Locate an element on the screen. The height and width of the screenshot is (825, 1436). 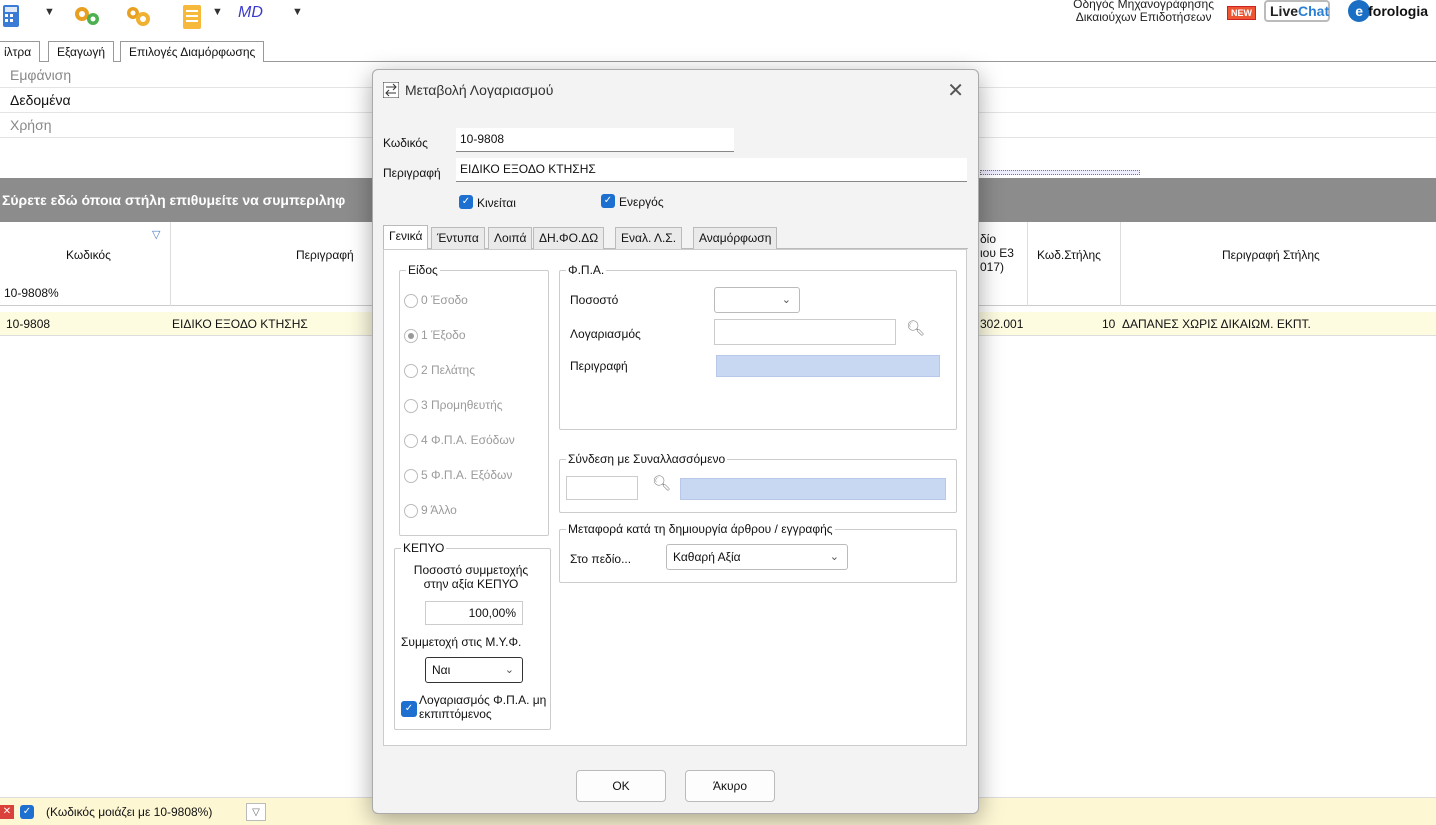
kind-radio-supplier: 3 Προμηθευτής is located at coordinates (453, 405).